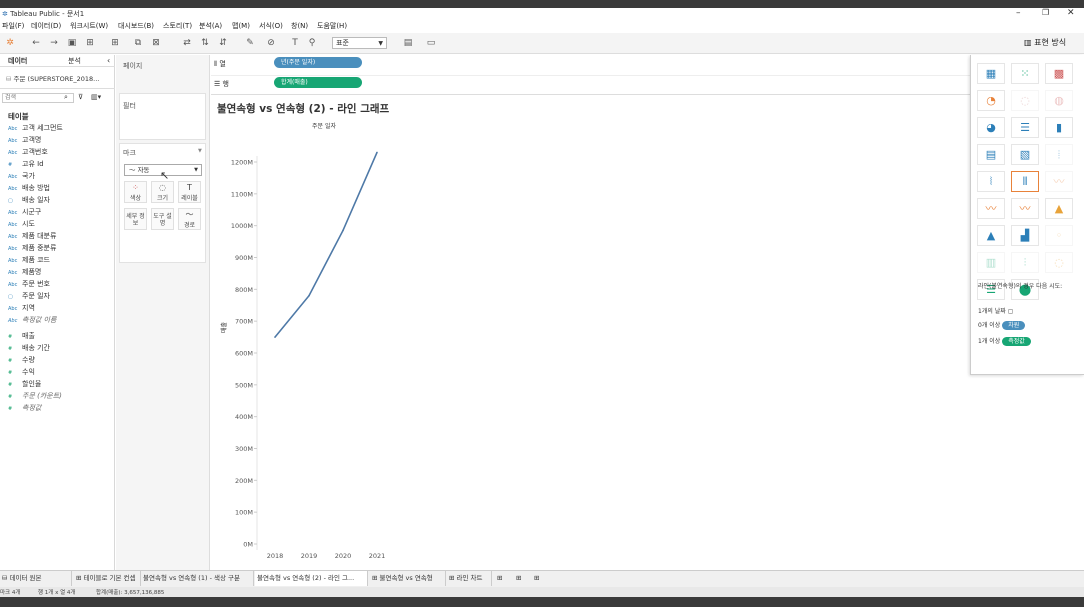 The width and height of the screenshot is (1084, 607). What do you see at coordinates (241, 26) in the screenshot?
I see `menu-map: 맵(M)` at bounding box center [241, 26].